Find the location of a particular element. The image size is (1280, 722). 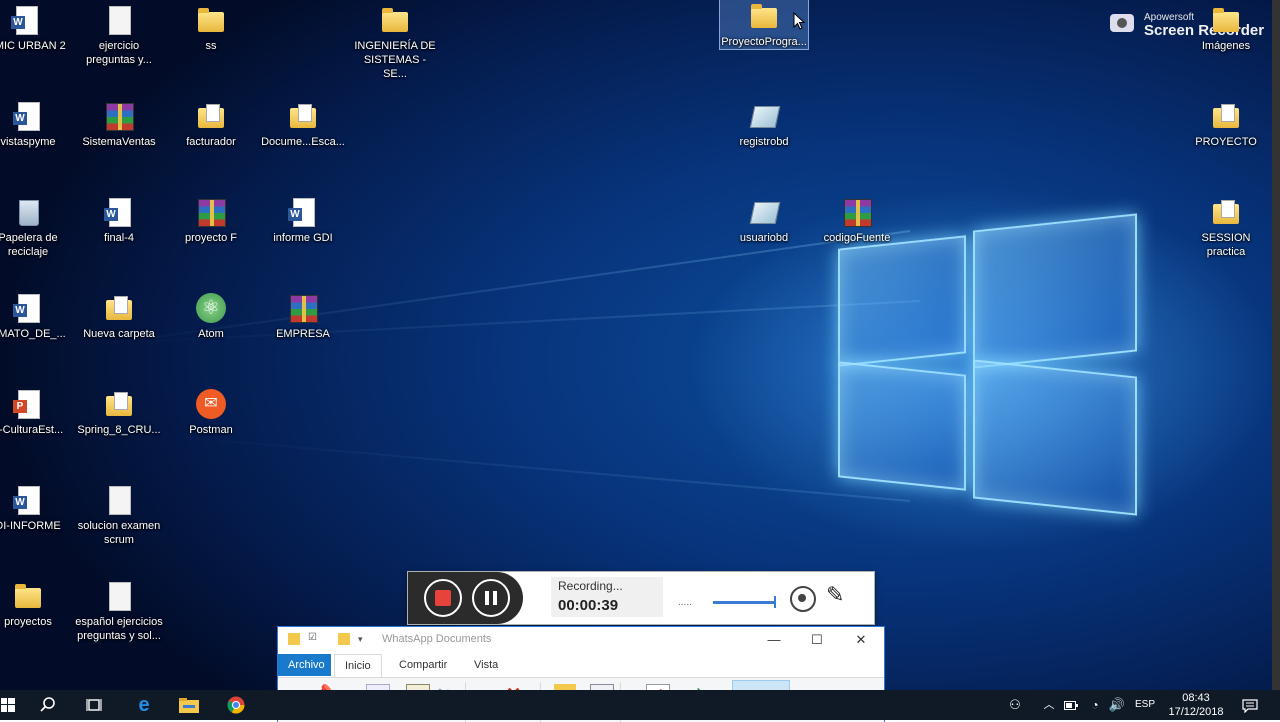

desktop-icon: ss is located at coordinates (211, 28).